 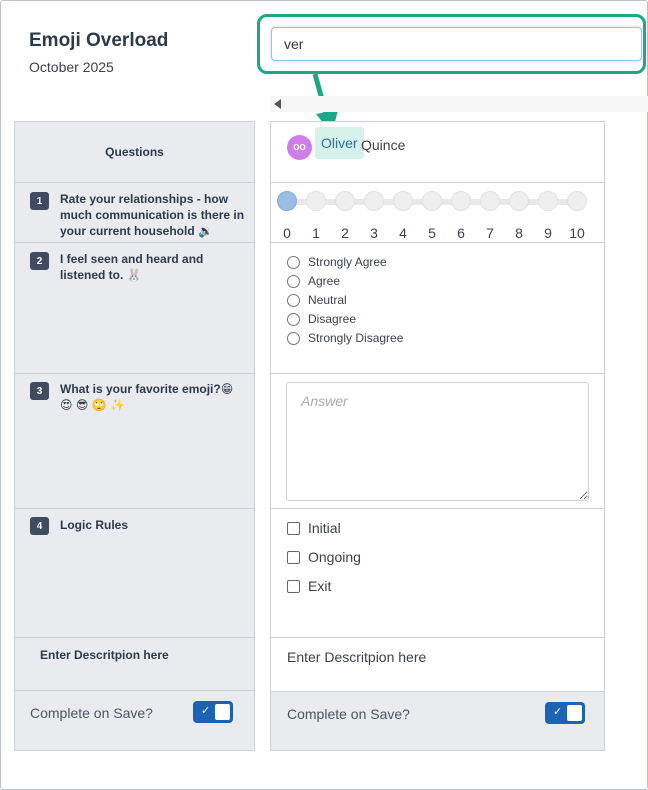 I want to click on horizontal-scrollbar, so click(x=459, y=104).